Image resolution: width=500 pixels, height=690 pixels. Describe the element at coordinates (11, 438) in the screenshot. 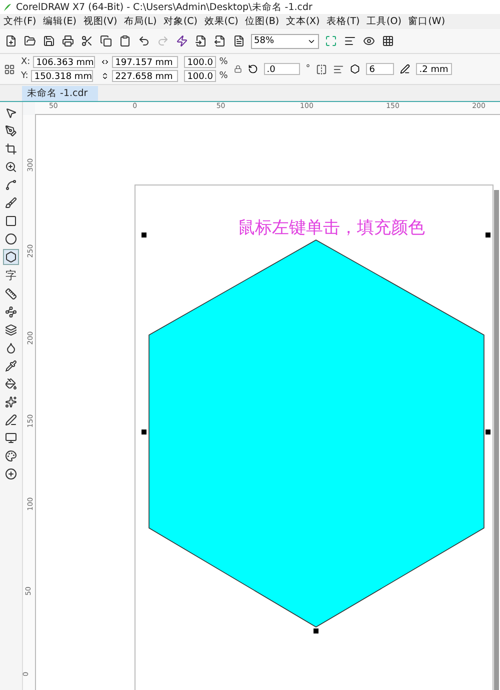

I see `monitor-icon` at that location.